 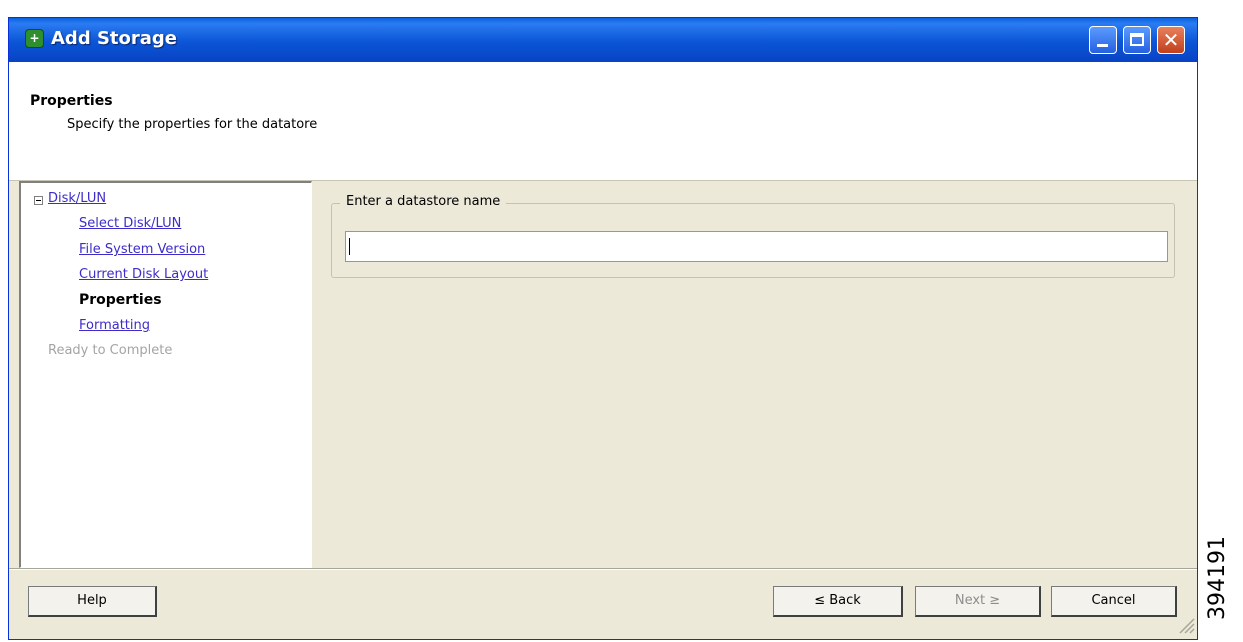 What do you see at coordinates (192, 124) in the screenshot?
I see `page-subtitle: Specify the properties for the datatore` at bounding box center [192, 124].